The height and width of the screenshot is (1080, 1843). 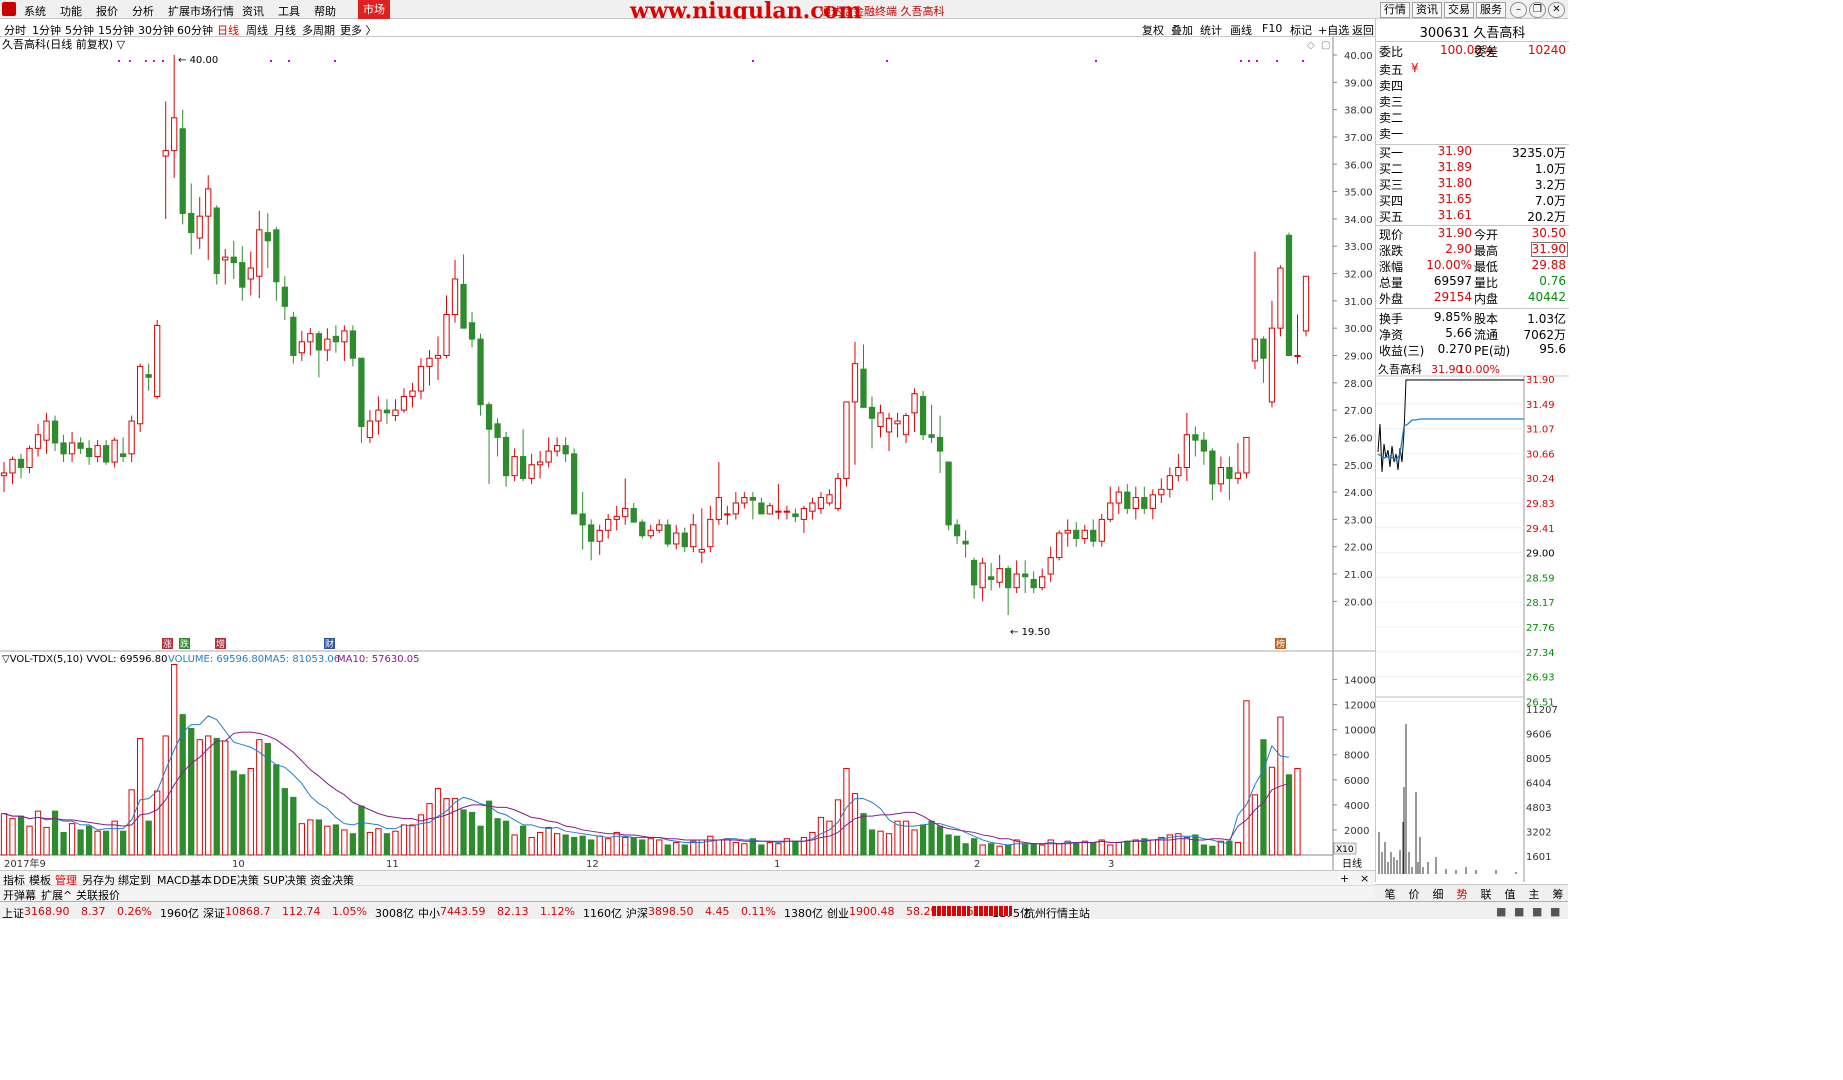 I want to click on minimize-icon: –, so click(x=1518, y=10).